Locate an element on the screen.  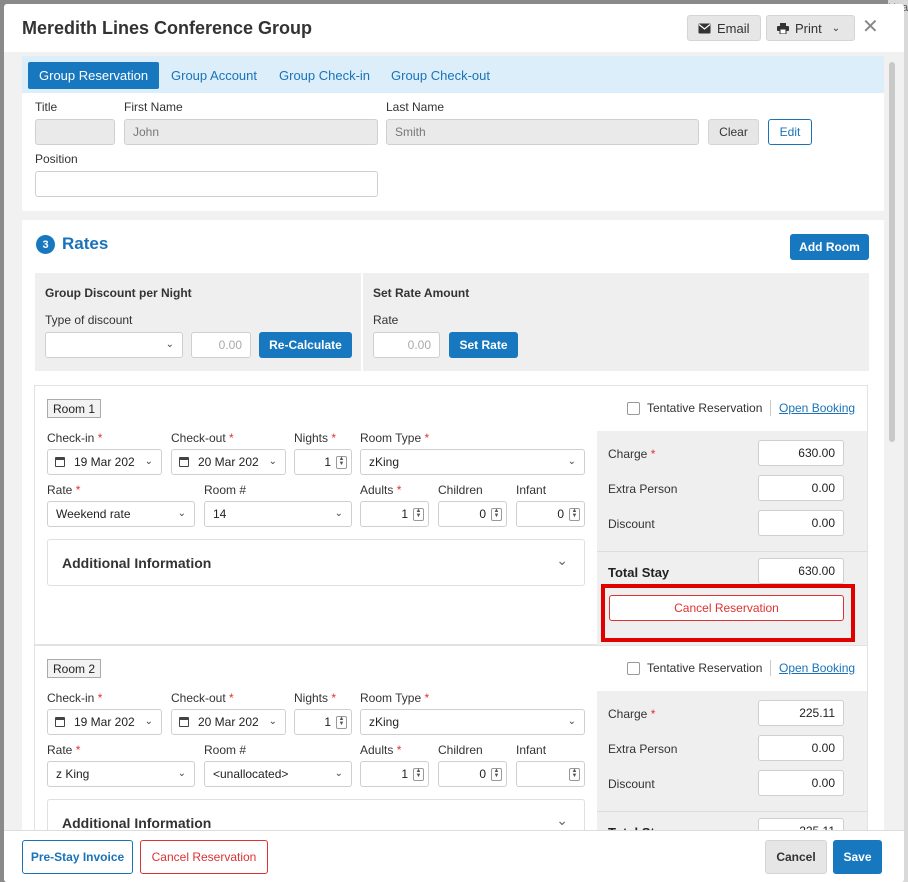
room-2-rate-select: z King ⌄ is located at coordinates (121, 774).